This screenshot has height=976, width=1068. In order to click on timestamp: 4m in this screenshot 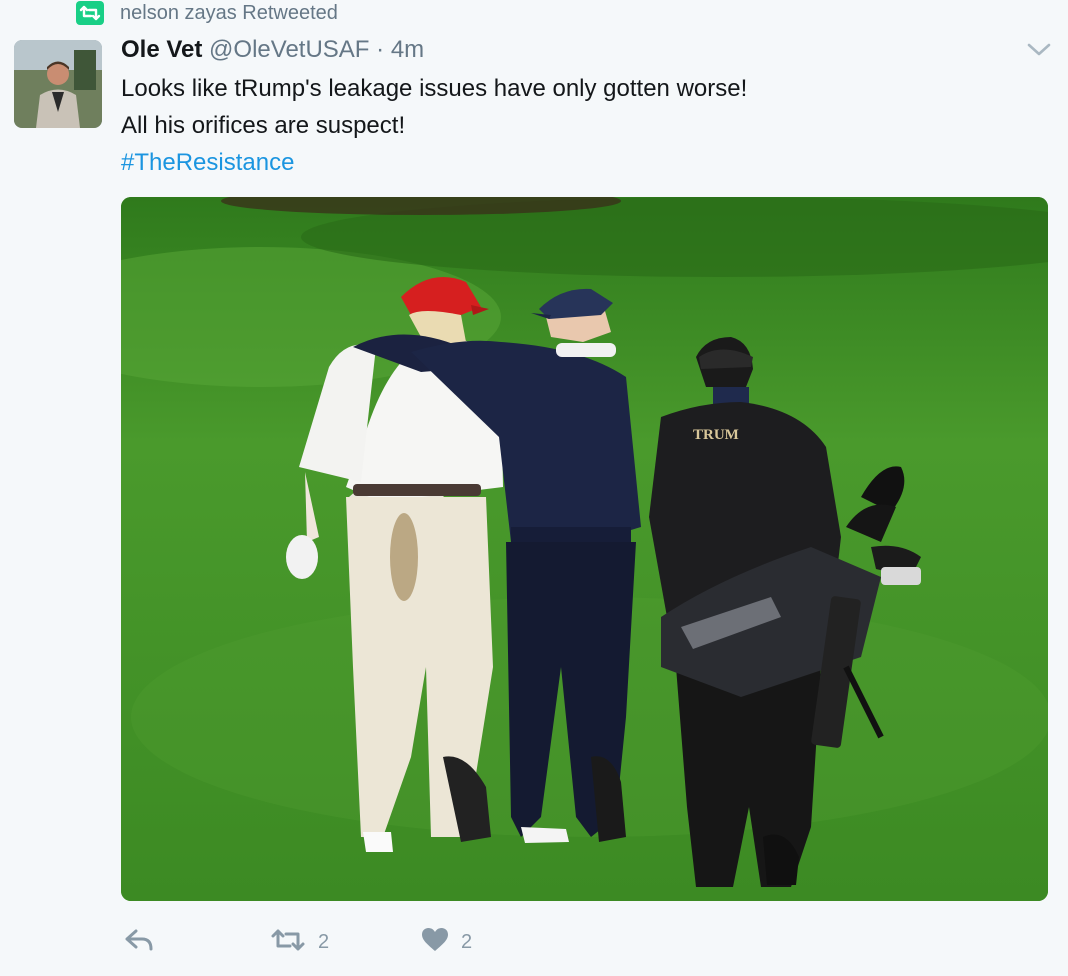, I will do `click(407, 49)`.